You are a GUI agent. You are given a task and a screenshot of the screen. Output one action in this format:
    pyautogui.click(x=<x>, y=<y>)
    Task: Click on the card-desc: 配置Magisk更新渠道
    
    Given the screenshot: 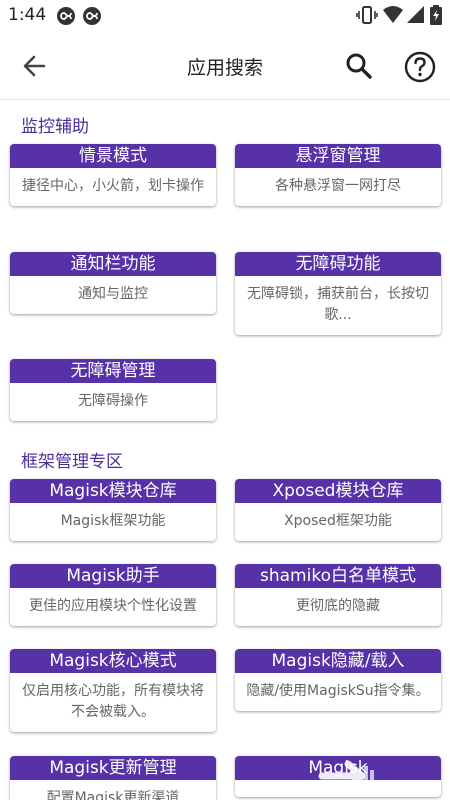 What is the action you would take?
    pyautogui.click(x=113, y=795)
    